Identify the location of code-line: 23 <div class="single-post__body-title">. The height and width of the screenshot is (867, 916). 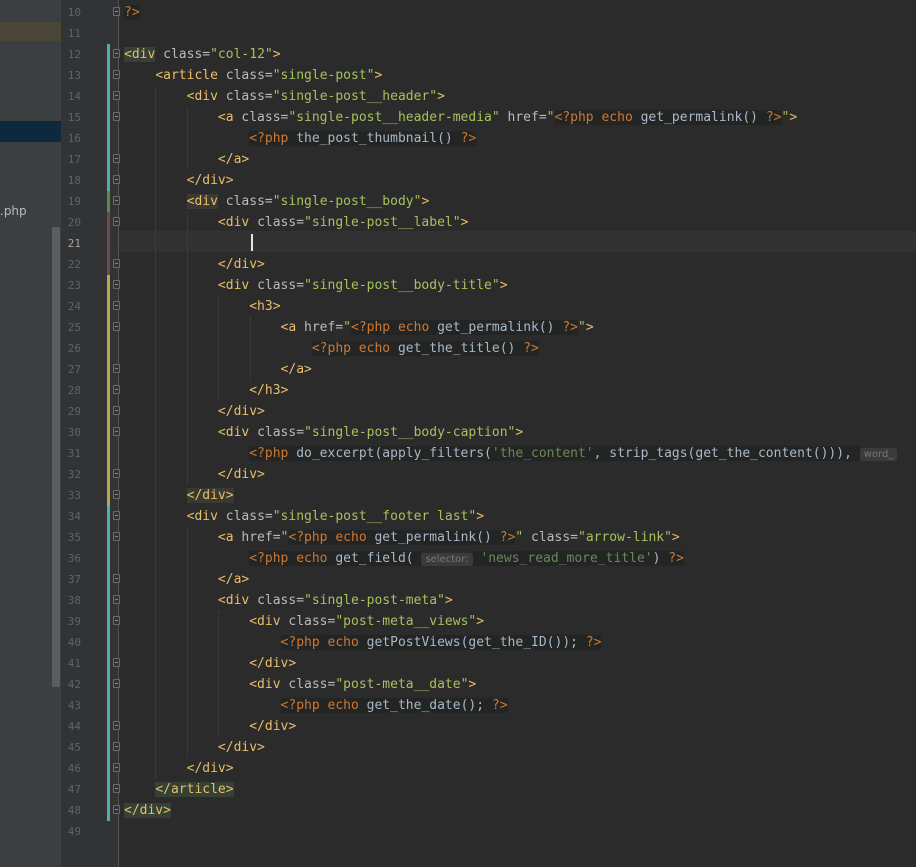
(458, 285).